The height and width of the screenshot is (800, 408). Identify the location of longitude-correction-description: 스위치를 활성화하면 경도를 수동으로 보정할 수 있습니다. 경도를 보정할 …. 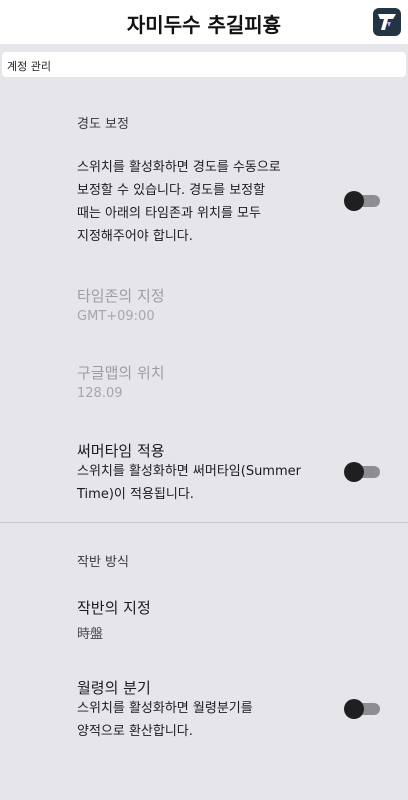
(179, 202).